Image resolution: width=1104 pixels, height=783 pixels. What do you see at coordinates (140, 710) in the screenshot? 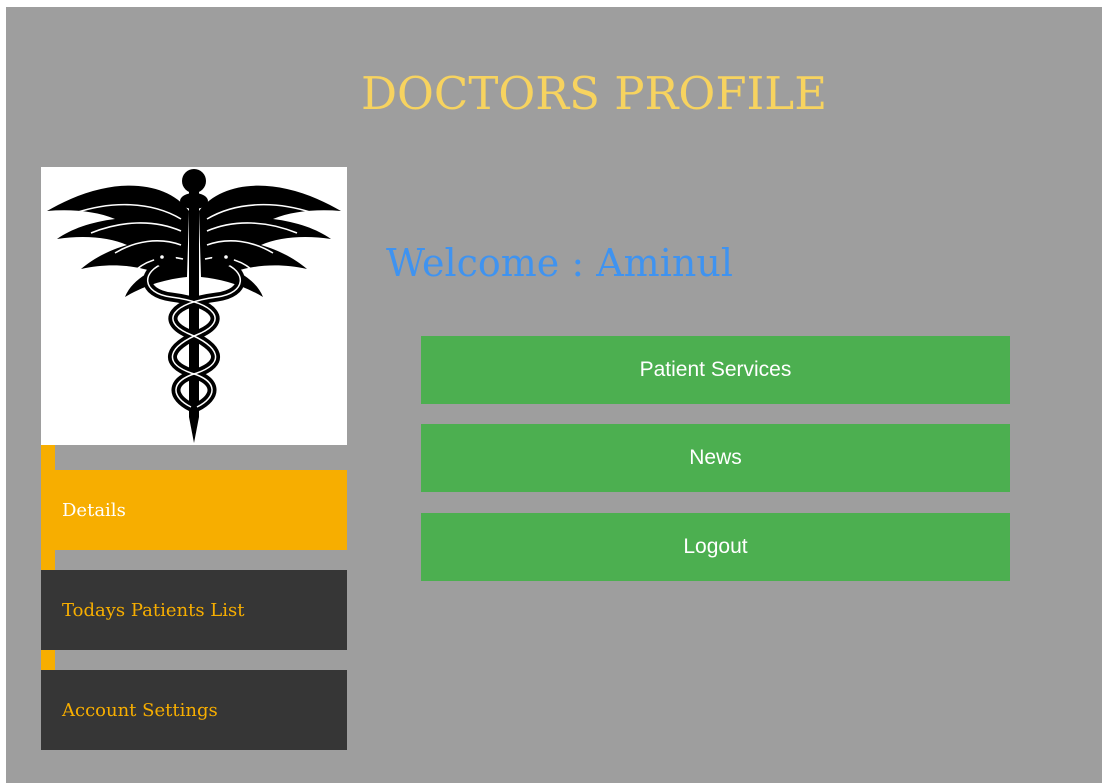
I see `sidebar-item-label: Account Settings` at bounding box center [140, 710].